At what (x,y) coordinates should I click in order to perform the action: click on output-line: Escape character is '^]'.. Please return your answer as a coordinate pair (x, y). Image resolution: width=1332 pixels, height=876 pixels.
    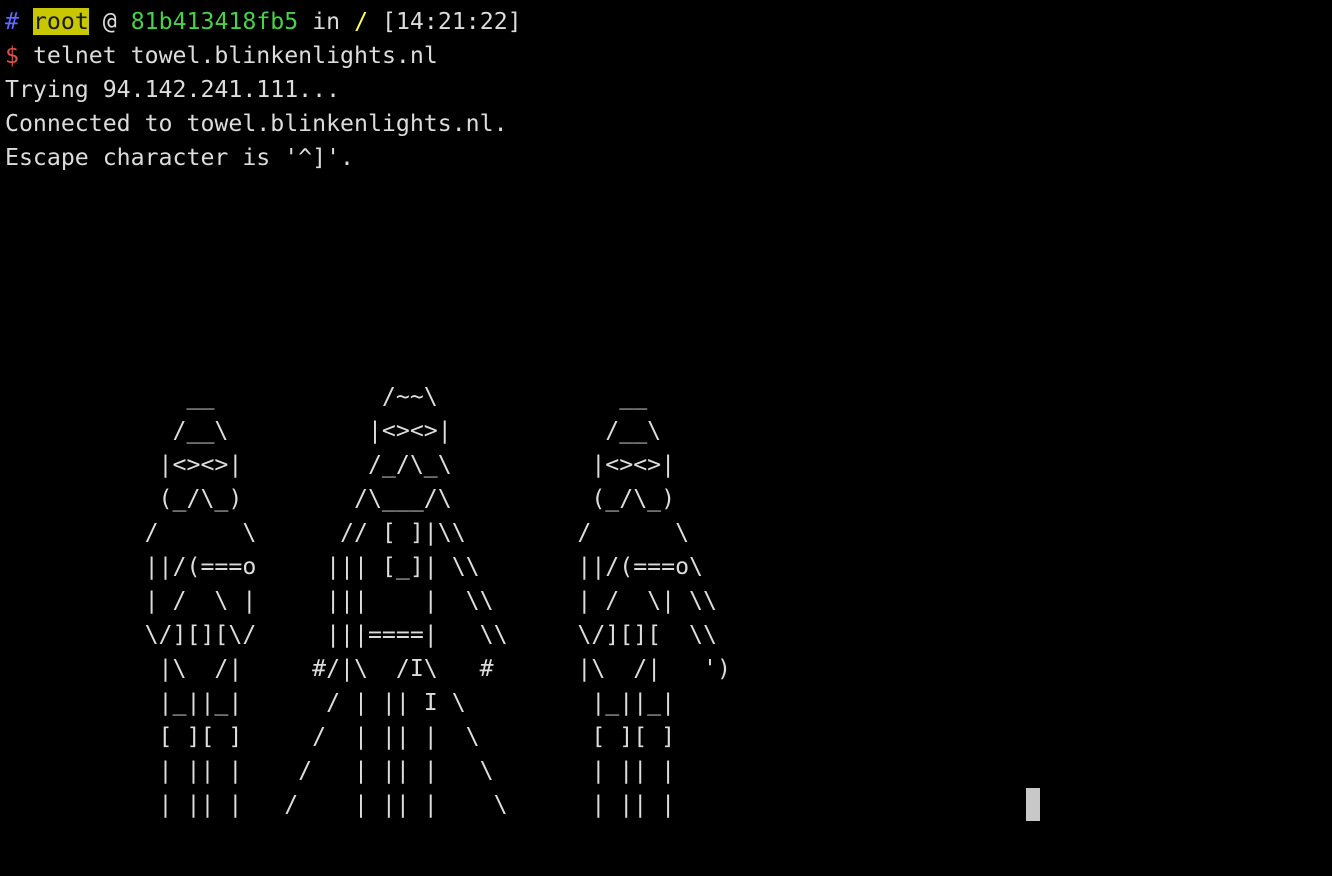
    Looking at the image, I should click on (180, 157).